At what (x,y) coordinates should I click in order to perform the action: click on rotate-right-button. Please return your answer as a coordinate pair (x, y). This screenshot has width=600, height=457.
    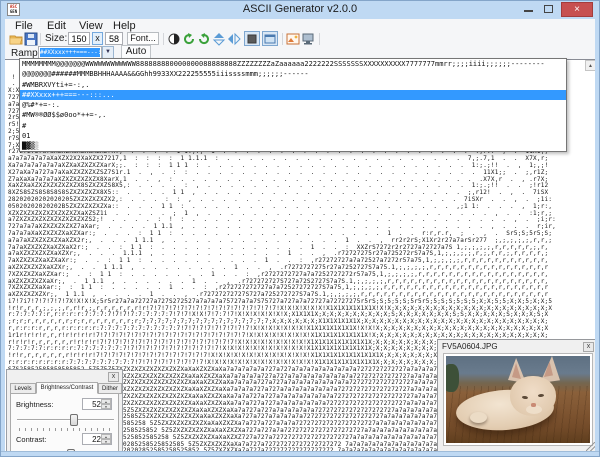
    Looking at the image, I should click on (204, 39).